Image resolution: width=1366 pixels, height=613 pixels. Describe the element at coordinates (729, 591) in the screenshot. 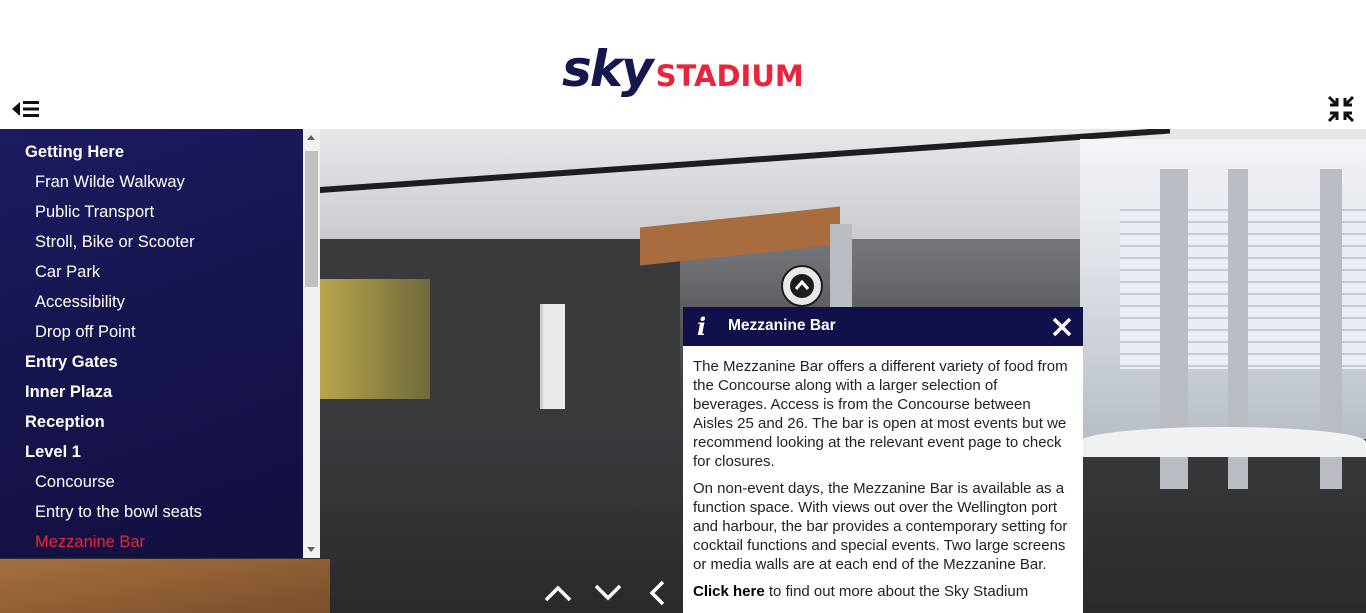

I see `click-here-link: Click here` at that location.